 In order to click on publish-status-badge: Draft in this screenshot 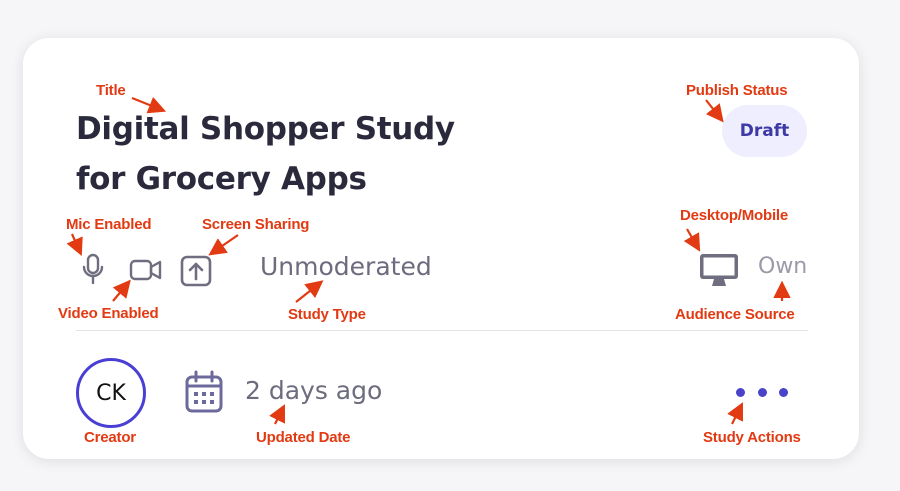, I will do `click(764, 131)`.